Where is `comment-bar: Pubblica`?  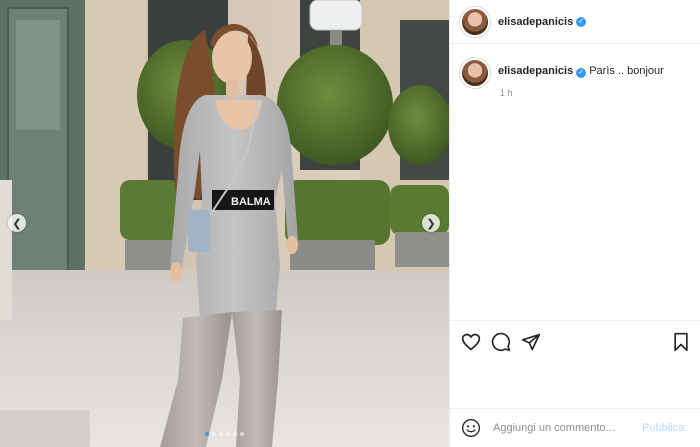
comment-bar: Pubblica is located at coordinates (575, 427).